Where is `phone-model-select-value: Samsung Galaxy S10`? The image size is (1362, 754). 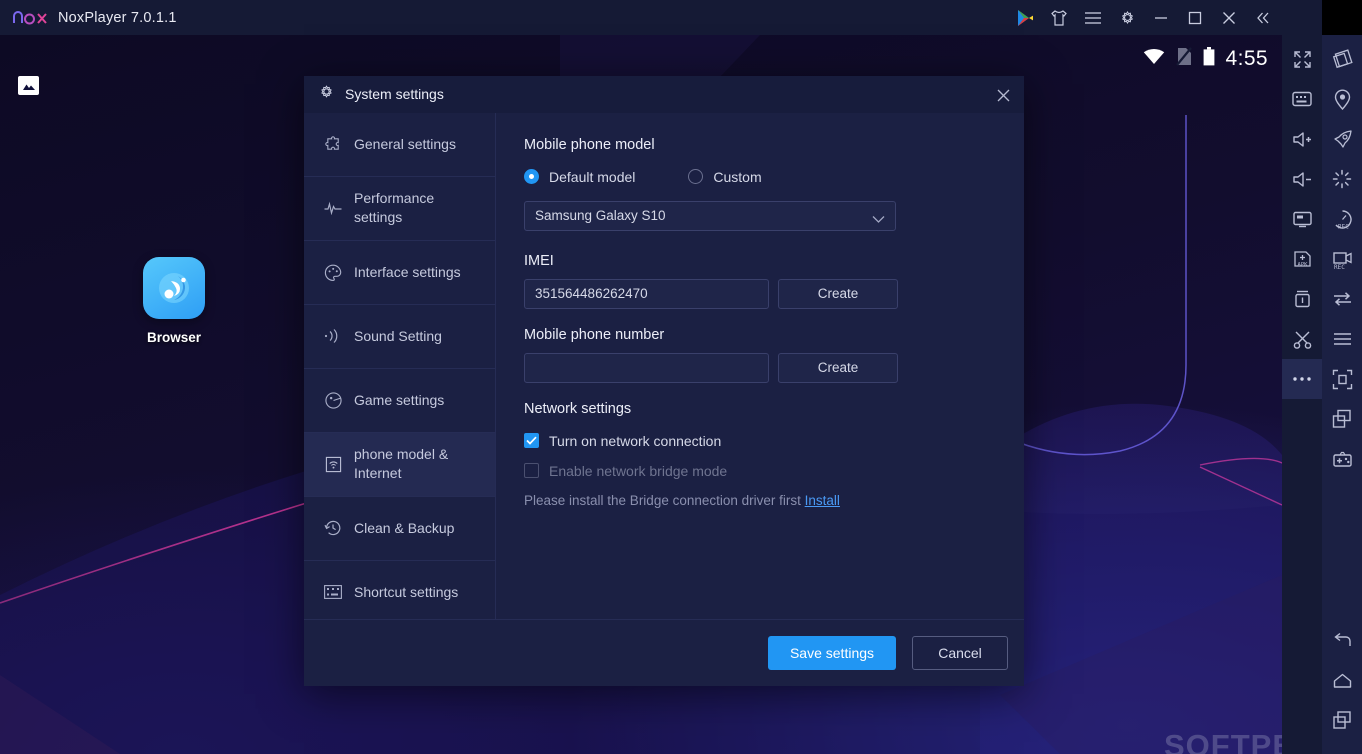
phone-model-select-value: Samsung Galaxy S10 is located at coordinates (600, 216).